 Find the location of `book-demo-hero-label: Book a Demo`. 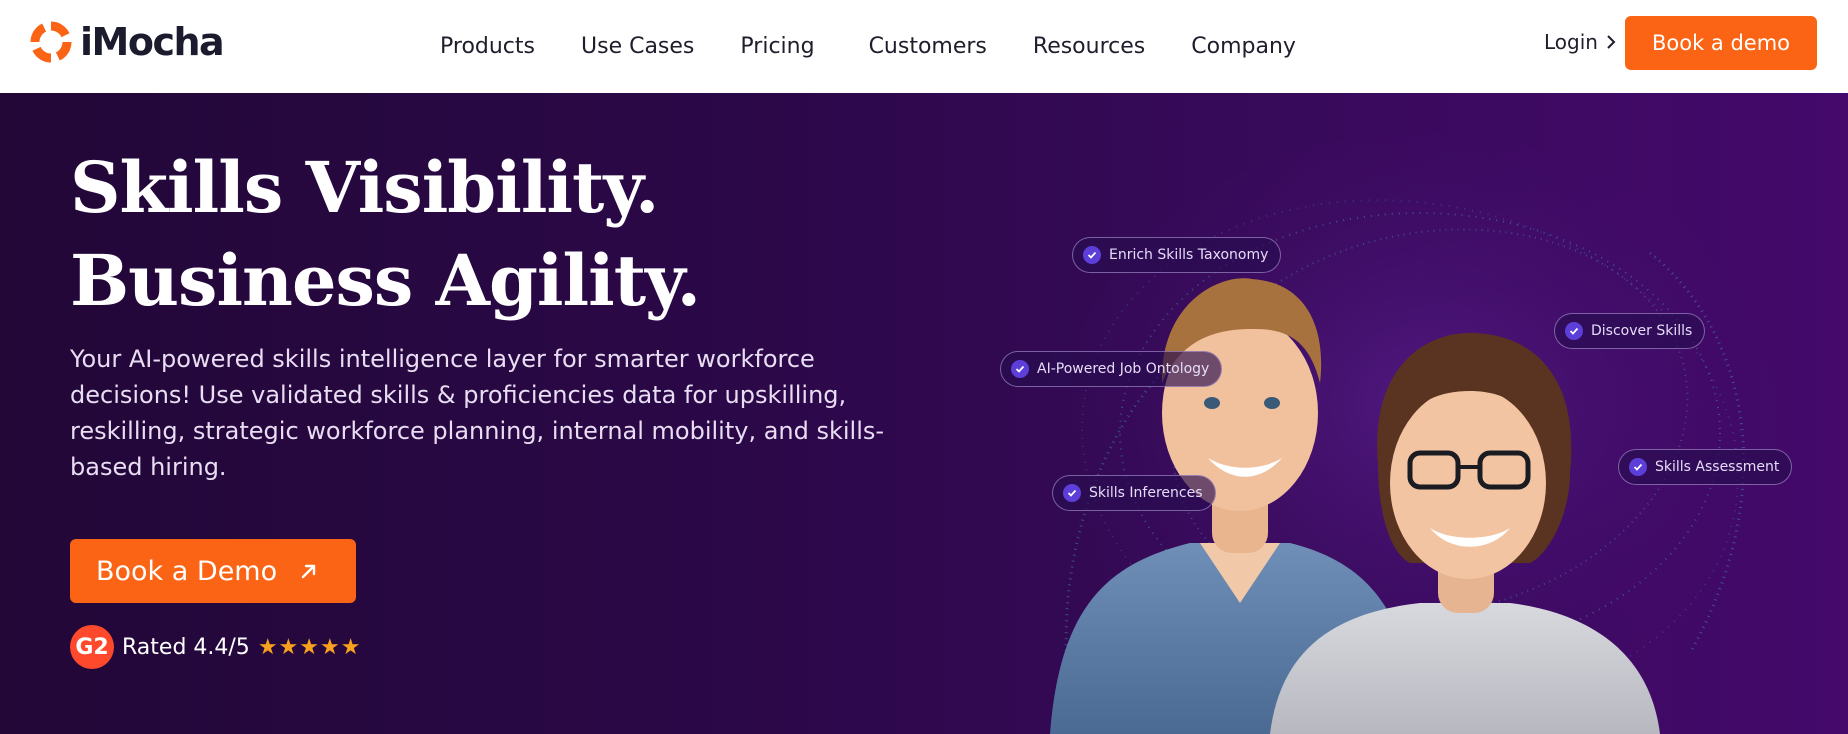

book-demo-hero-label: Book a Demo is located at coordinates (187, 571).